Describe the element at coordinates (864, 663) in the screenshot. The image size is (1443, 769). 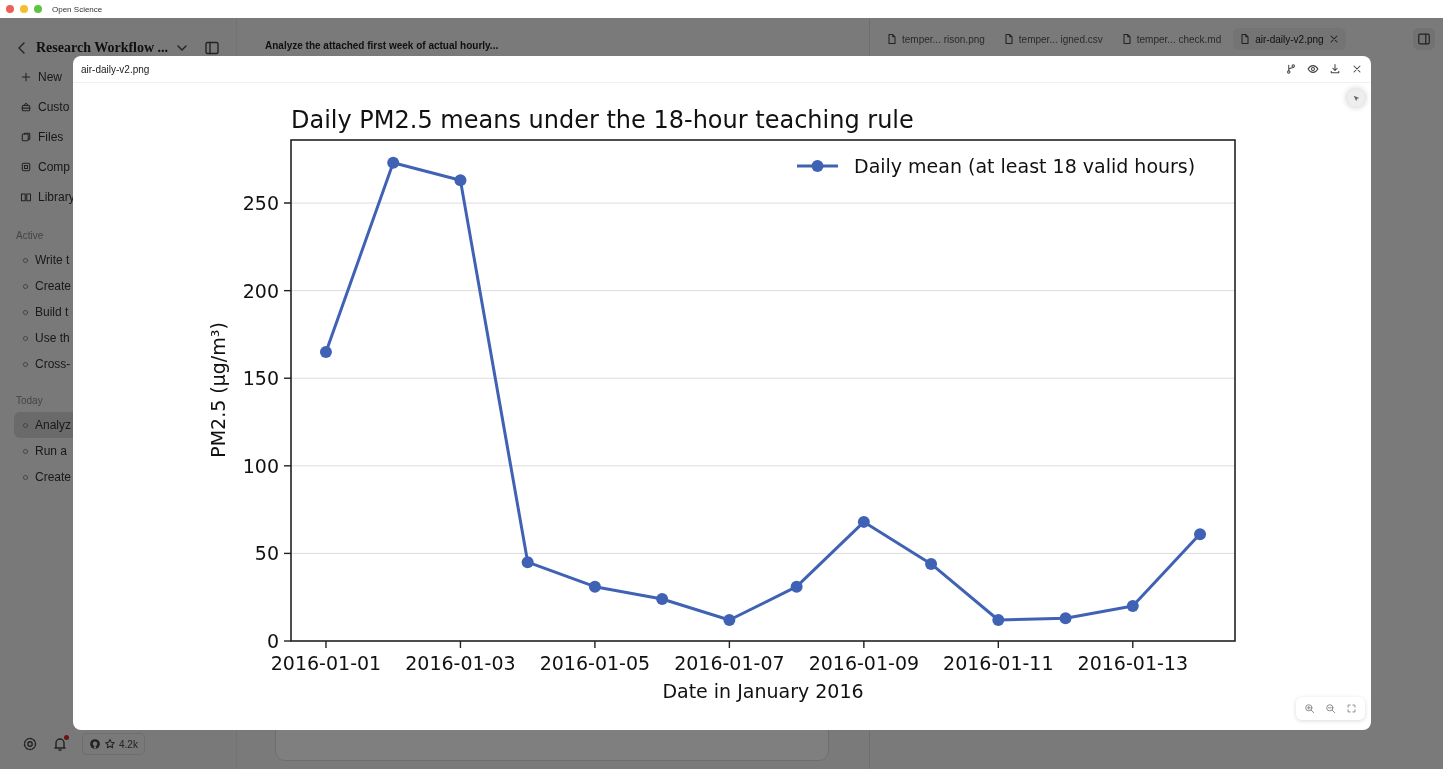
I see `tick-label: 2016-01-09` at that location.